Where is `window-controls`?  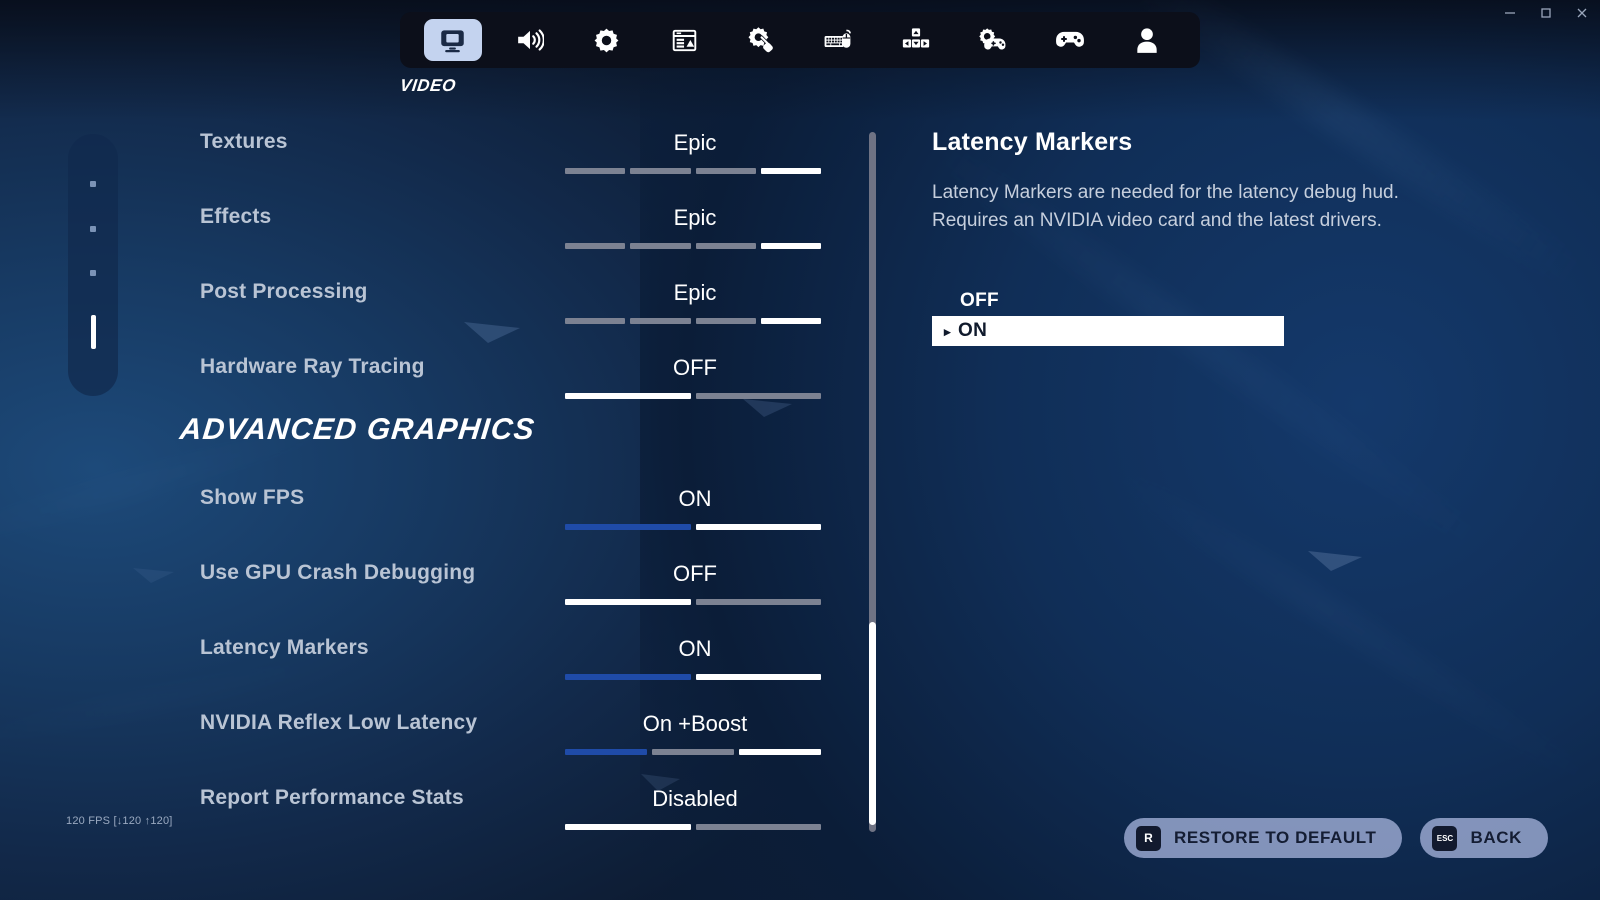
window-controls is located at coordinates (1546, 13).